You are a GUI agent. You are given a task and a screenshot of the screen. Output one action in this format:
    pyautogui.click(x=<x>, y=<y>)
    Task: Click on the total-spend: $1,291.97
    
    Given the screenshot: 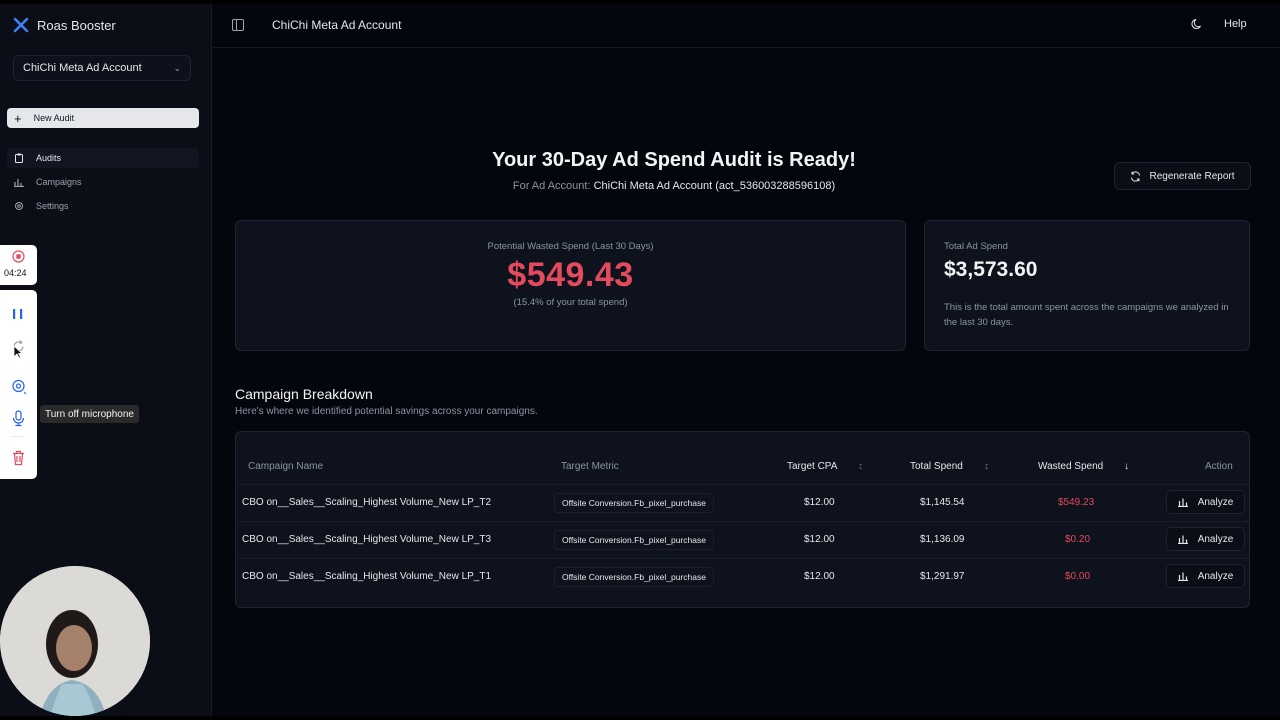 What is the action you would take?
    pyautogui.click(x=942, y=576)
    